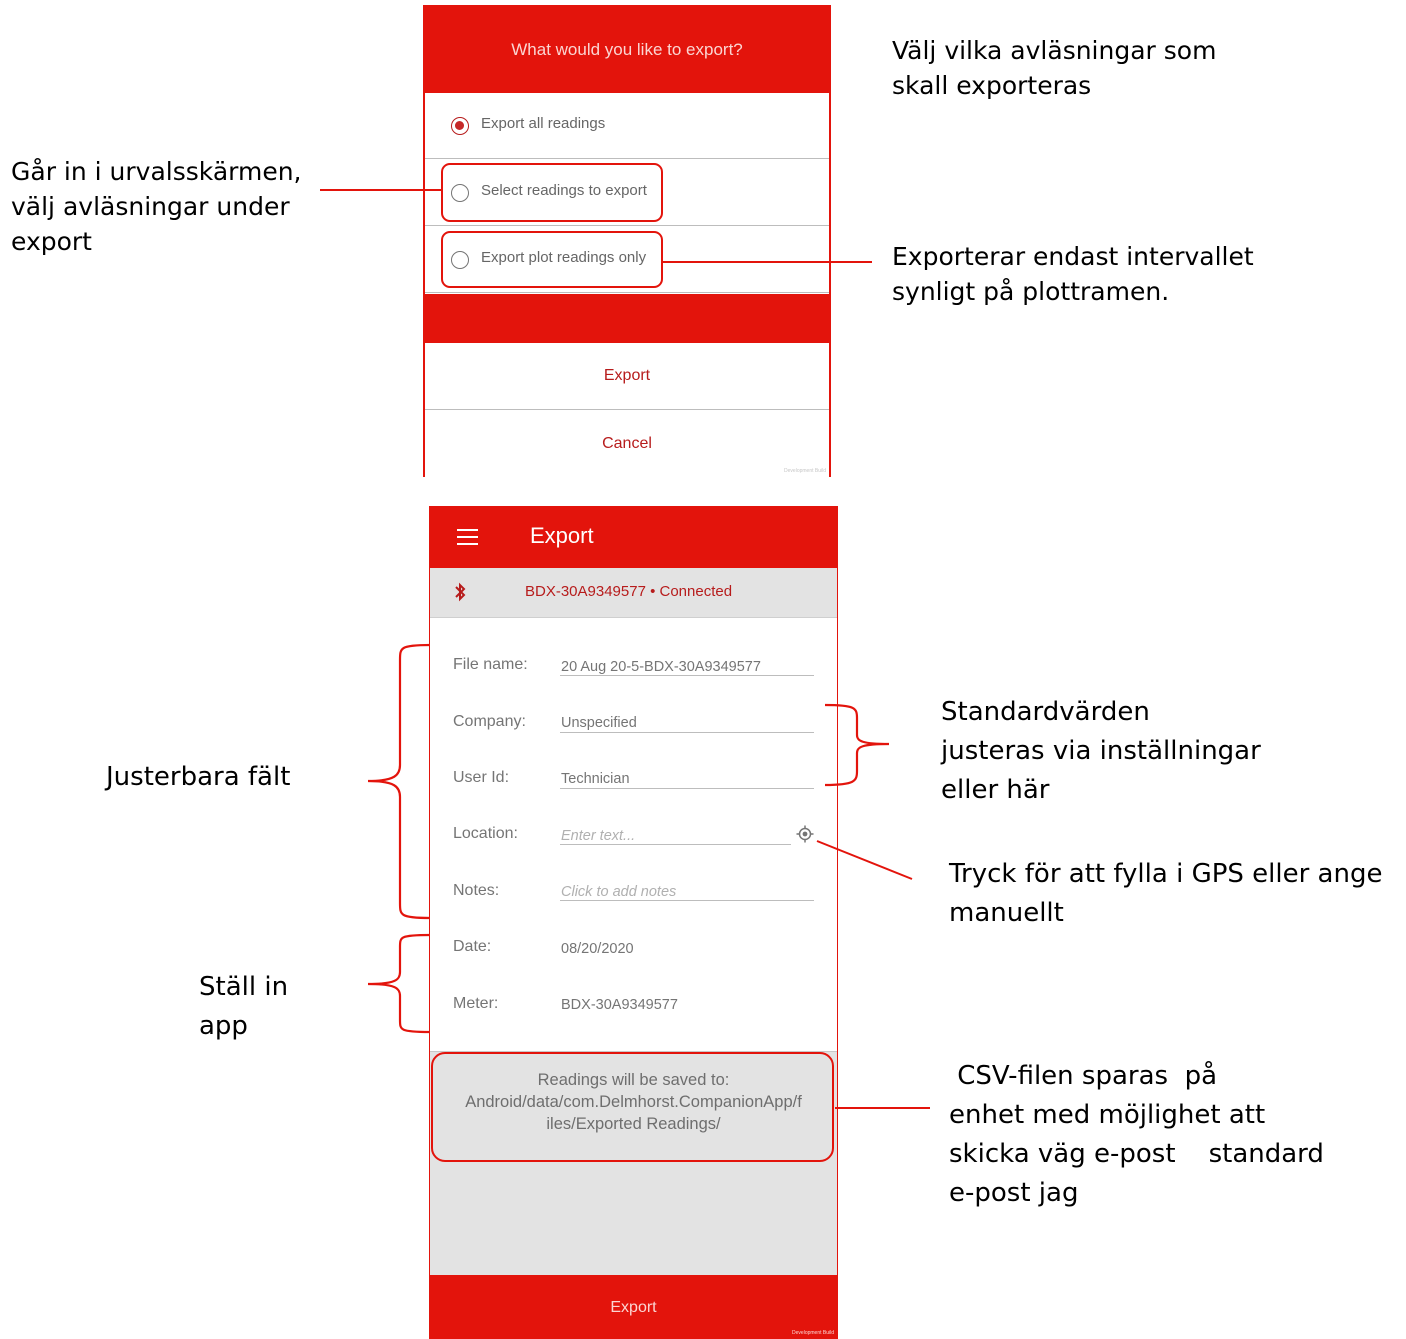 This screenshot has height=1339, width=1406. What do you see at coordinates (198, 777) in the screenshot?
I see `annotation-adjustable-fields: Justerbara fält` at bounding box center [198, 777].